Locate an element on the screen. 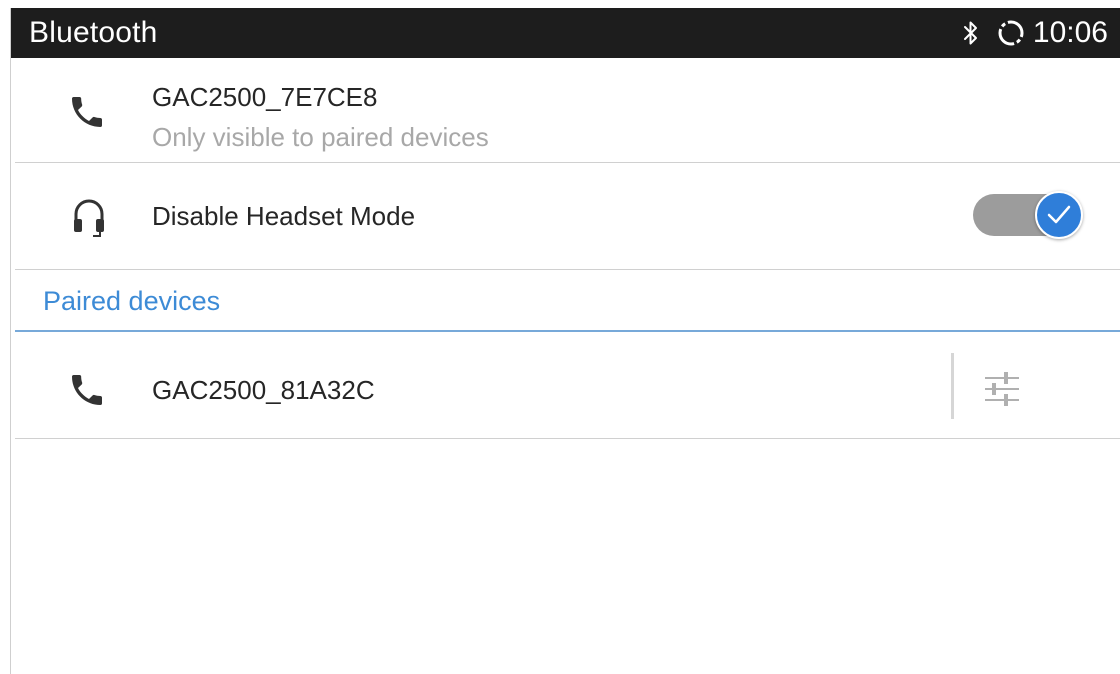  checkmark-icon is located at coordinates (1059, 214).